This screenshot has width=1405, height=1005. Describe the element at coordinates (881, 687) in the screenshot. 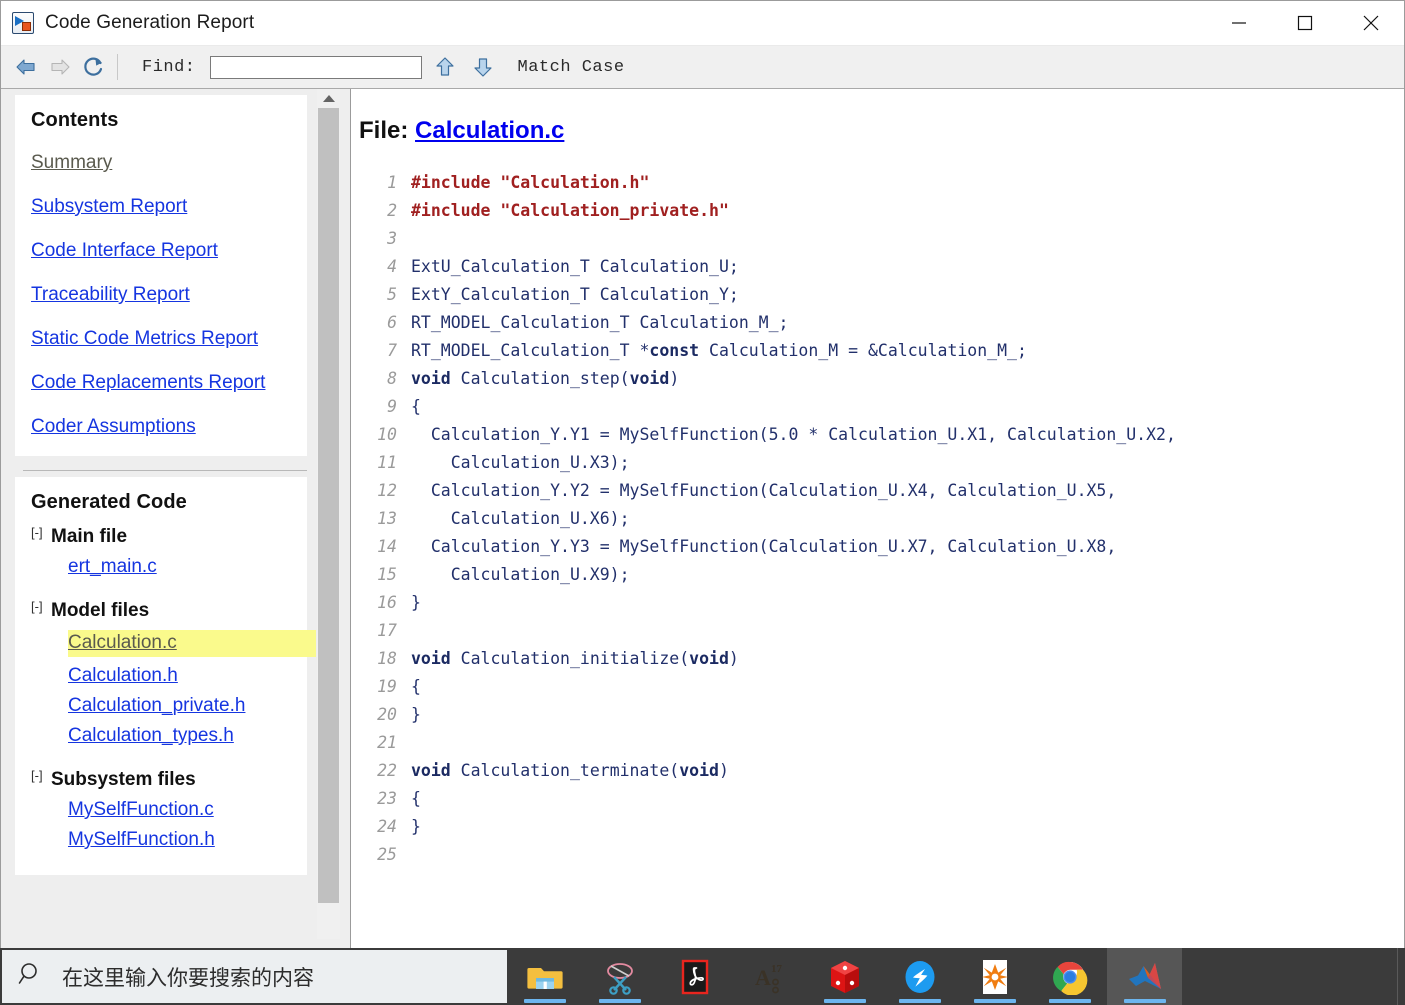

I see `code-line: 19 {` at that location.